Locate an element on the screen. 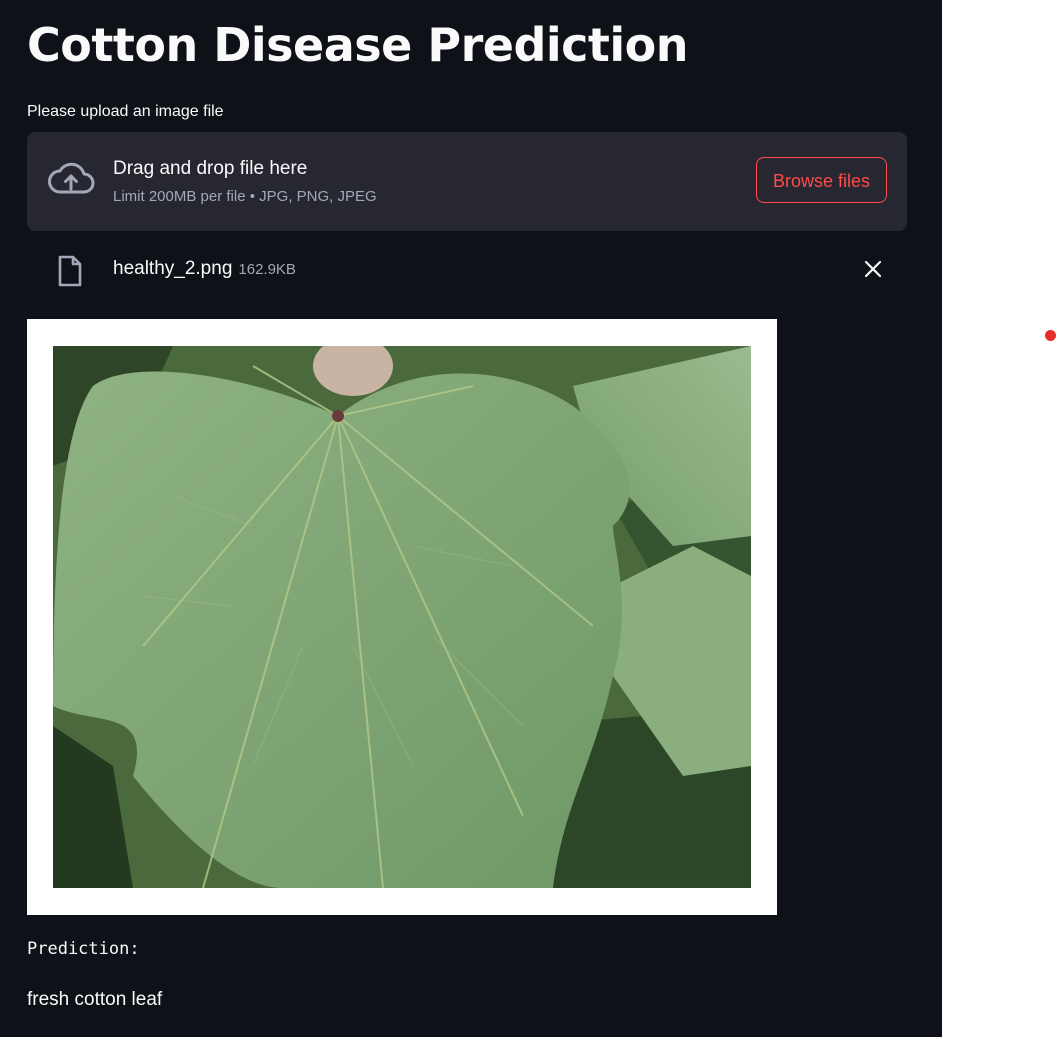 This screenshot has width=1057, height=1037. uploaded-file-row: healthy_2.png 162.9KB is located at coordinates (467, 269).